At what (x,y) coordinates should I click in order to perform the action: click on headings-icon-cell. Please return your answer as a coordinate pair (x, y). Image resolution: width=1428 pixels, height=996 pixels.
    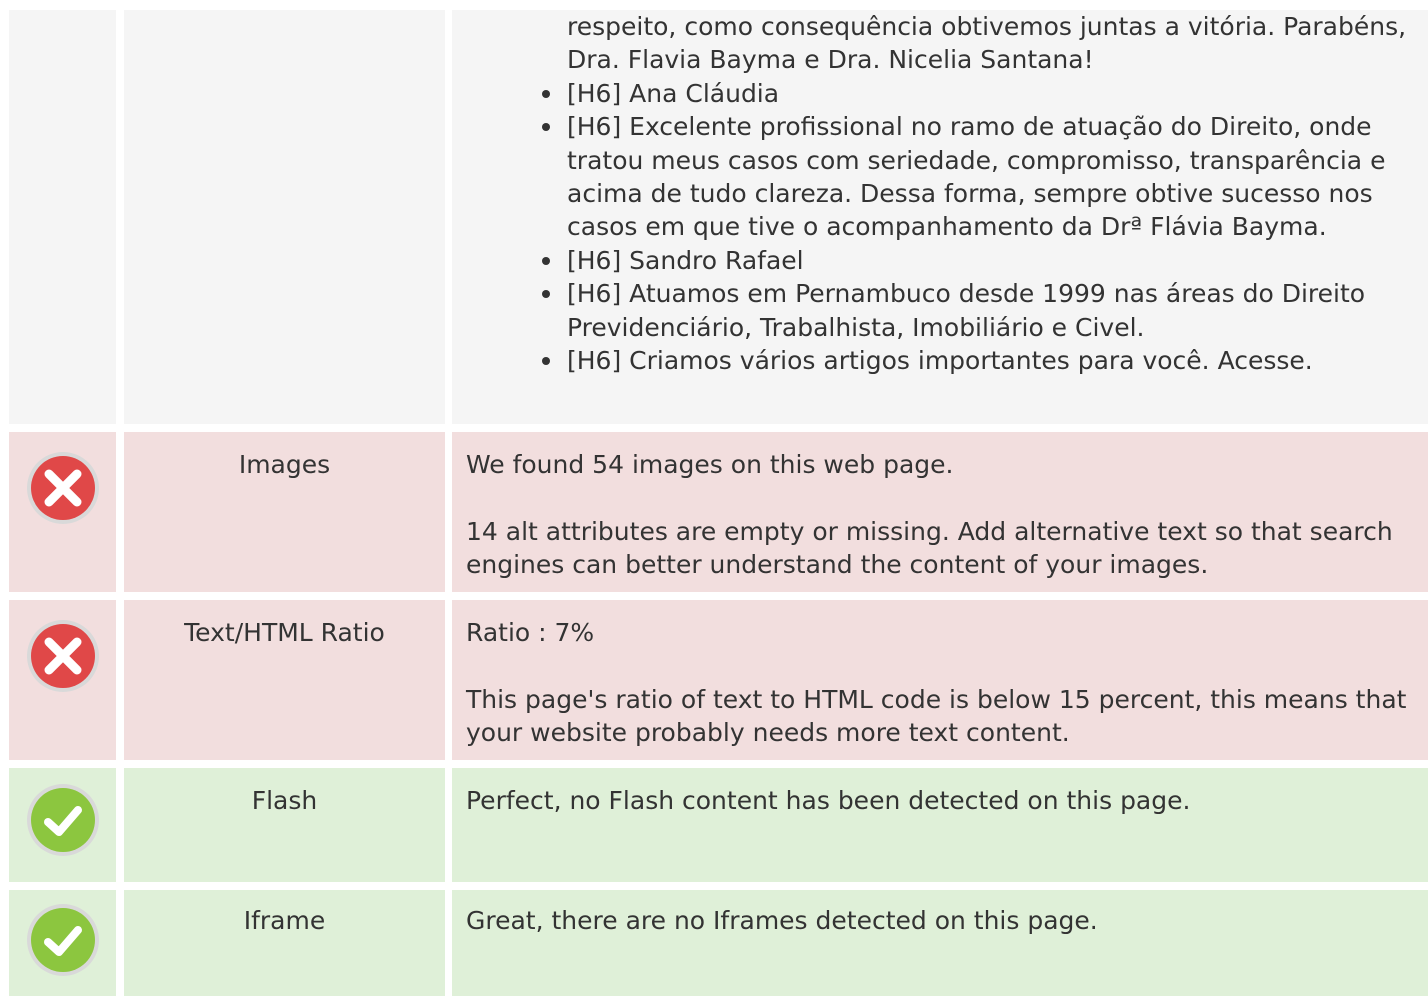
    Looking at the image, I should click on (62, 217).